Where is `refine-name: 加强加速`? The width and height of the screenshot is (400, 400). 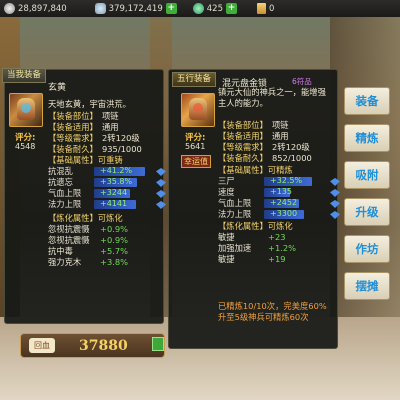
refine-name: 加强加速 is located at coordinates (235, 248).